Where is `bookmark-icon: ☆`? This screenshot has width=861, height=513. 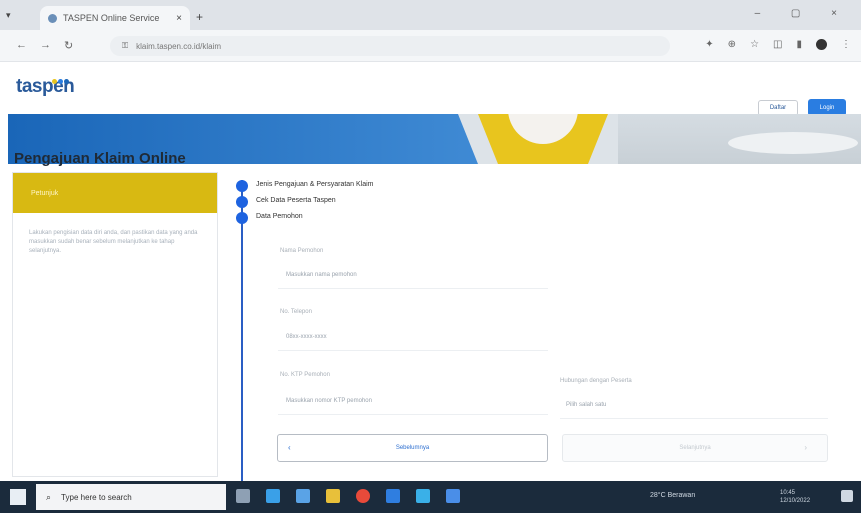
bookmark-icon: ☆ is located at coordinates (754, 44).